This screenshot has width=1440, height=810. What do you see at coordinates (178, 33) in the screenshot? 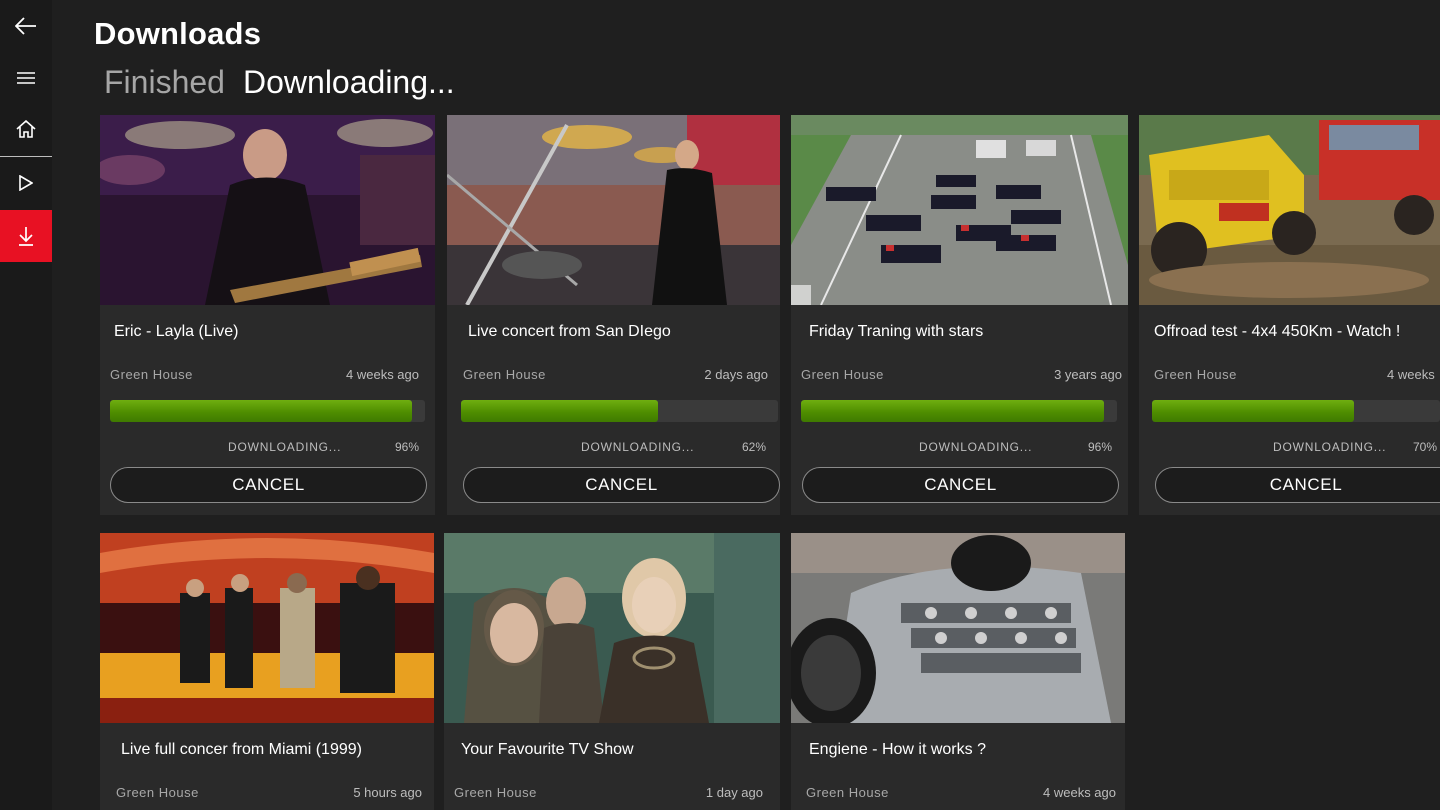
I see `page-title: Downloads` at bounding box center [178, 33].